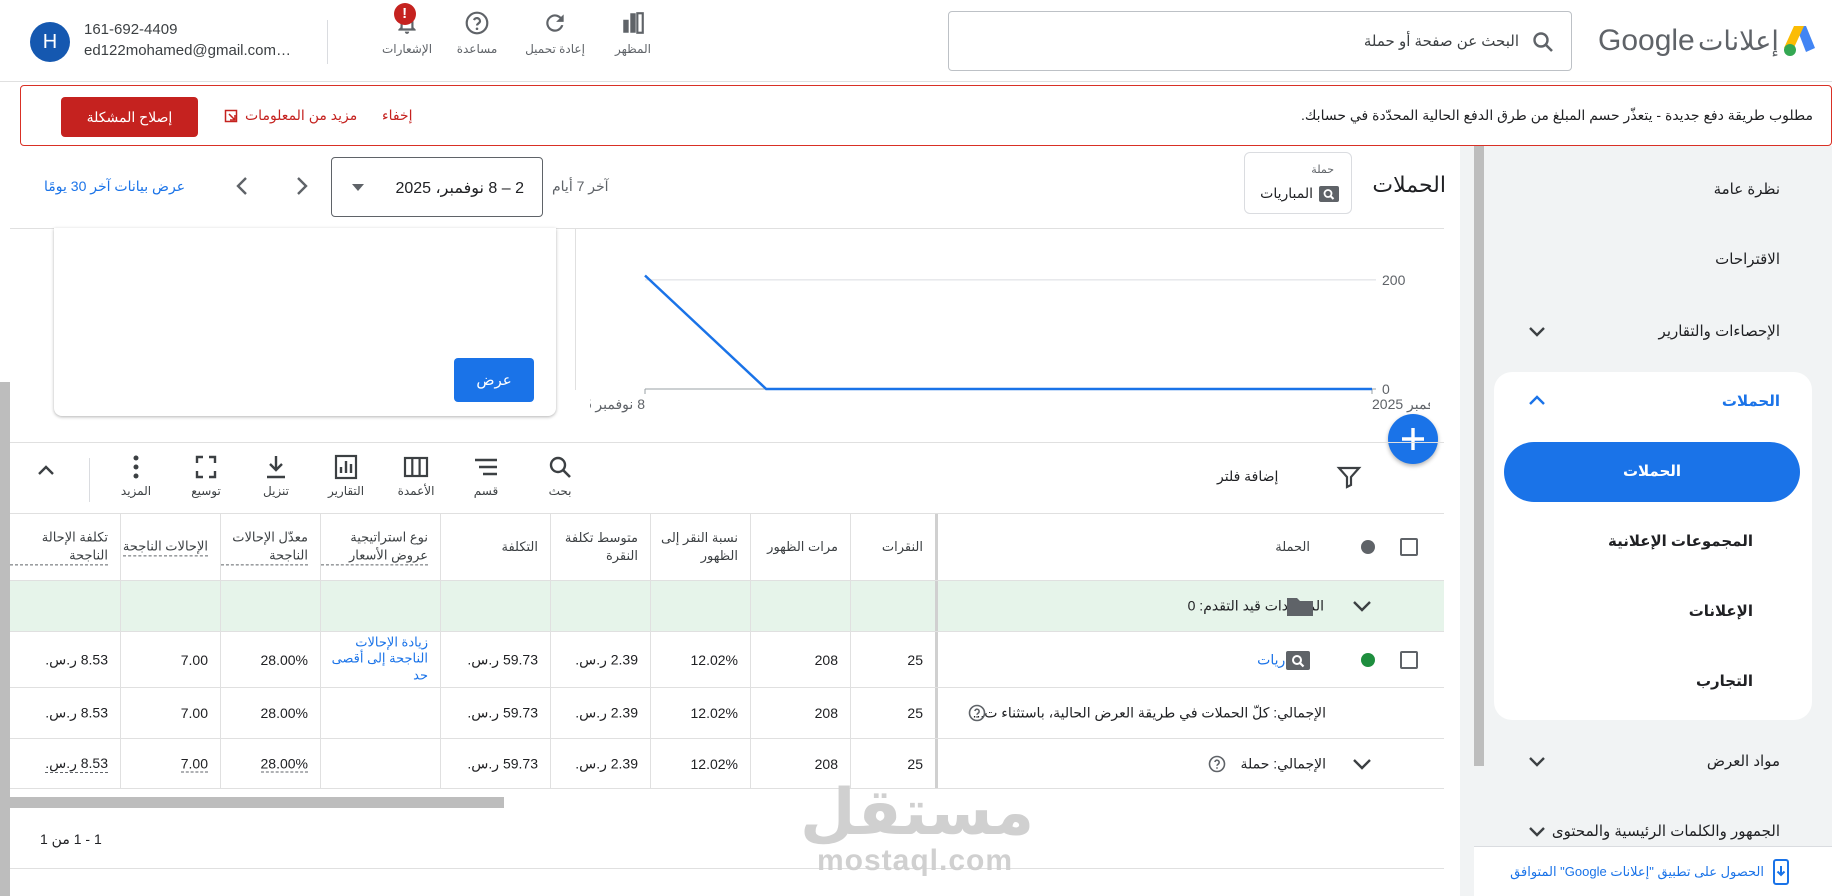 This screenshot has height=896, width=1832. Describe the element at coordinates (1719, 331) in the screenshot. I see `sidebar-item-insights-reports: الإحصاءات والتقارير` at that location.